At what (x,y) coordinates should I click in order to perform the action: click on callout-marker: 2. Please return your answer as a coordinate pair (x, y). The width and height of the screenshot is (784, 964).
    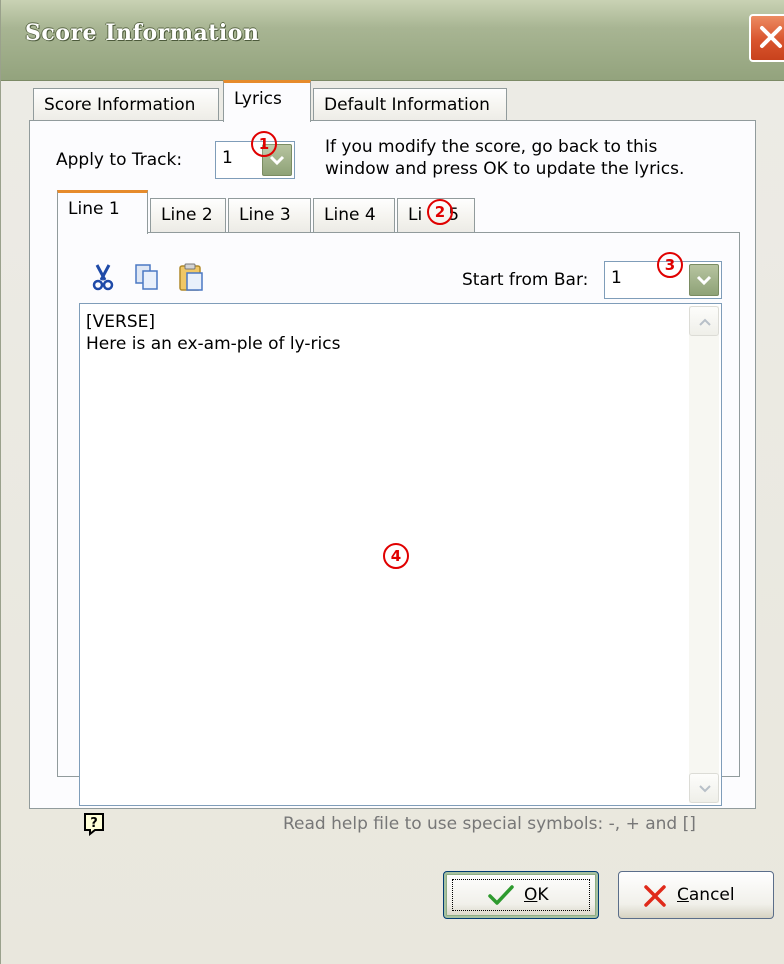
    Looking at the image, I should click on (440, 212).